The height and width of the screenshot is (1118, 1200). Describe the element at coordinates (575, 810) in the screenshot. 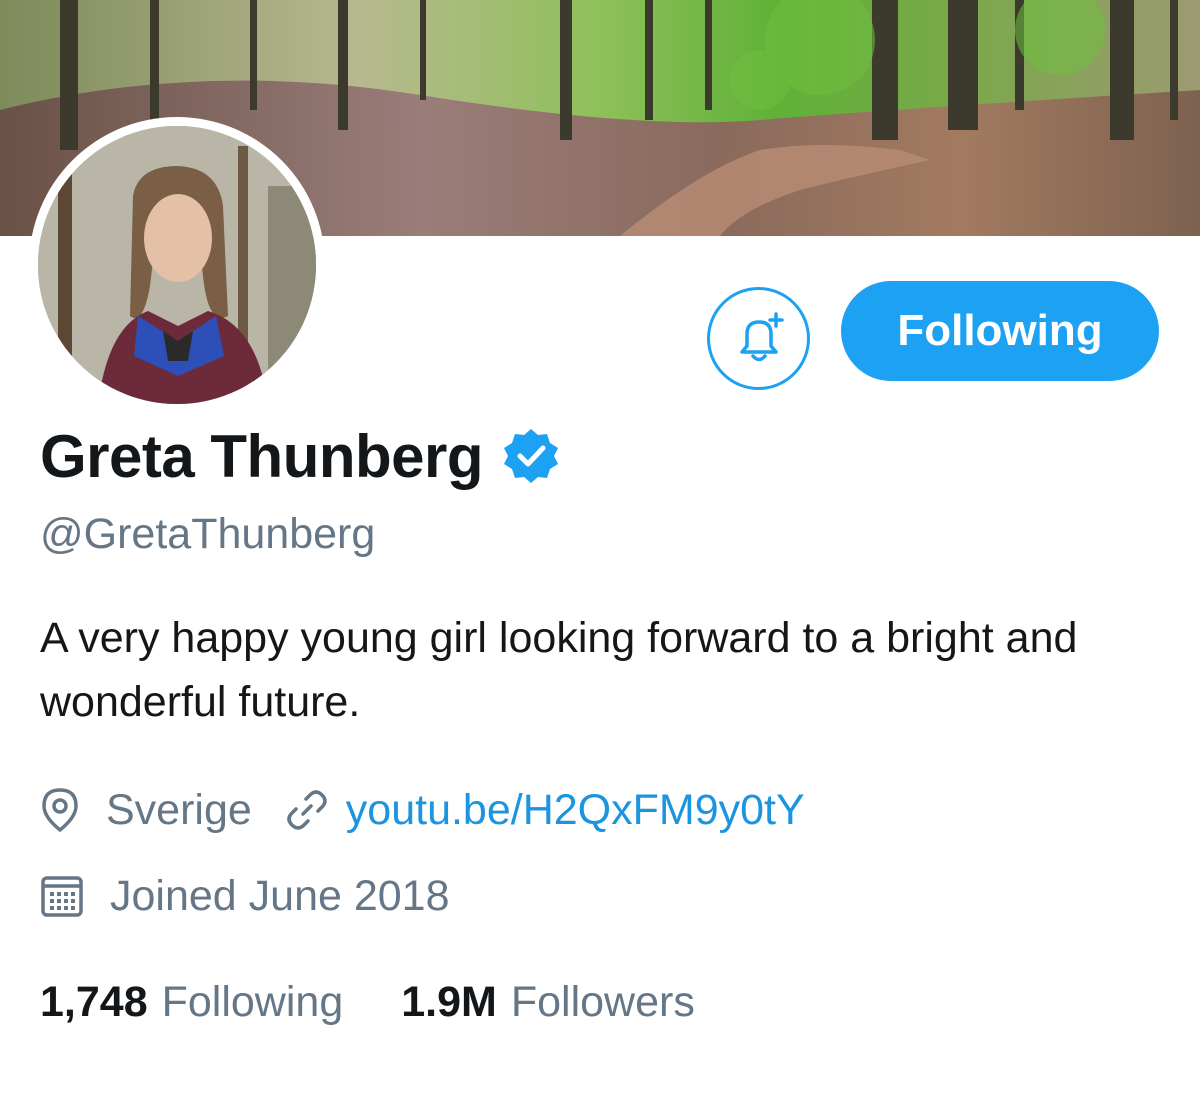

I see `profile-website-link: youtu.be/H2QxFM9y0tY` at that location.